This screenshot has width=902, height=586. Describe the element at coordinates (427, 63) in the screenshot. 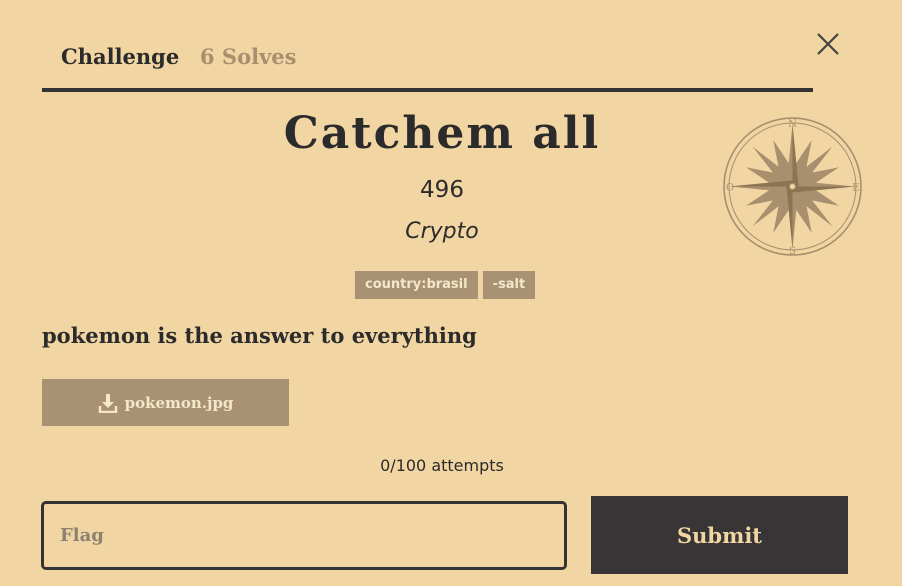

I see `challenge-tabs: Challenge 6 Solves` at that location.